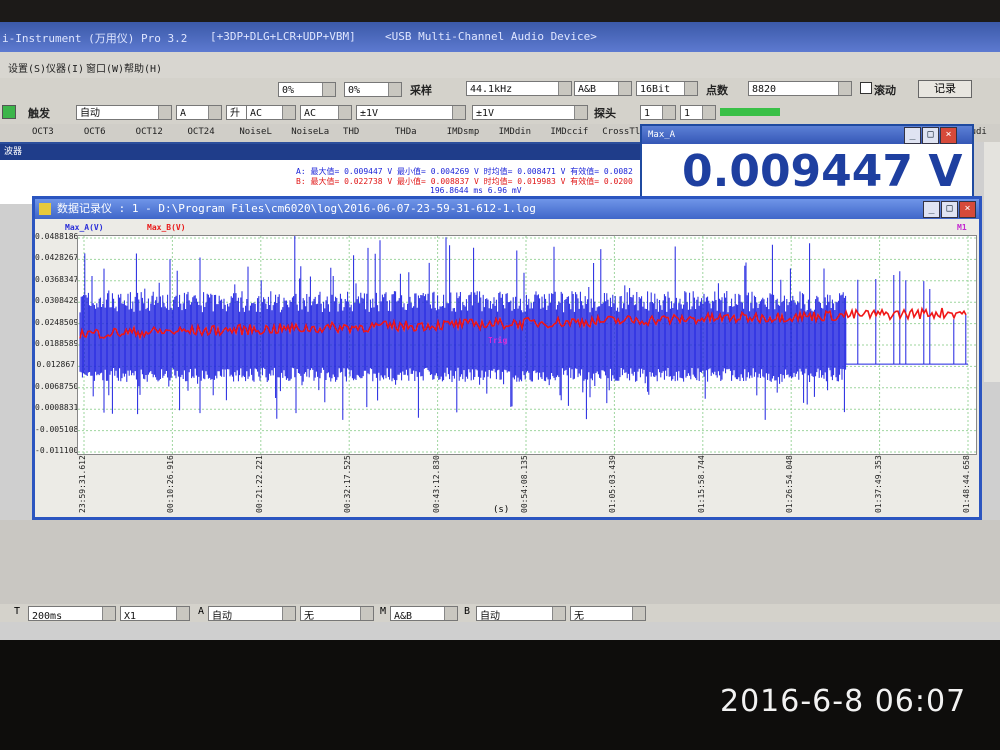 Image resolution: width=1000 pixels, height=750 pixels. Describe the element at coordinates (608, 614) in the screenshot. I see `b-extra-select: 无` at that location.